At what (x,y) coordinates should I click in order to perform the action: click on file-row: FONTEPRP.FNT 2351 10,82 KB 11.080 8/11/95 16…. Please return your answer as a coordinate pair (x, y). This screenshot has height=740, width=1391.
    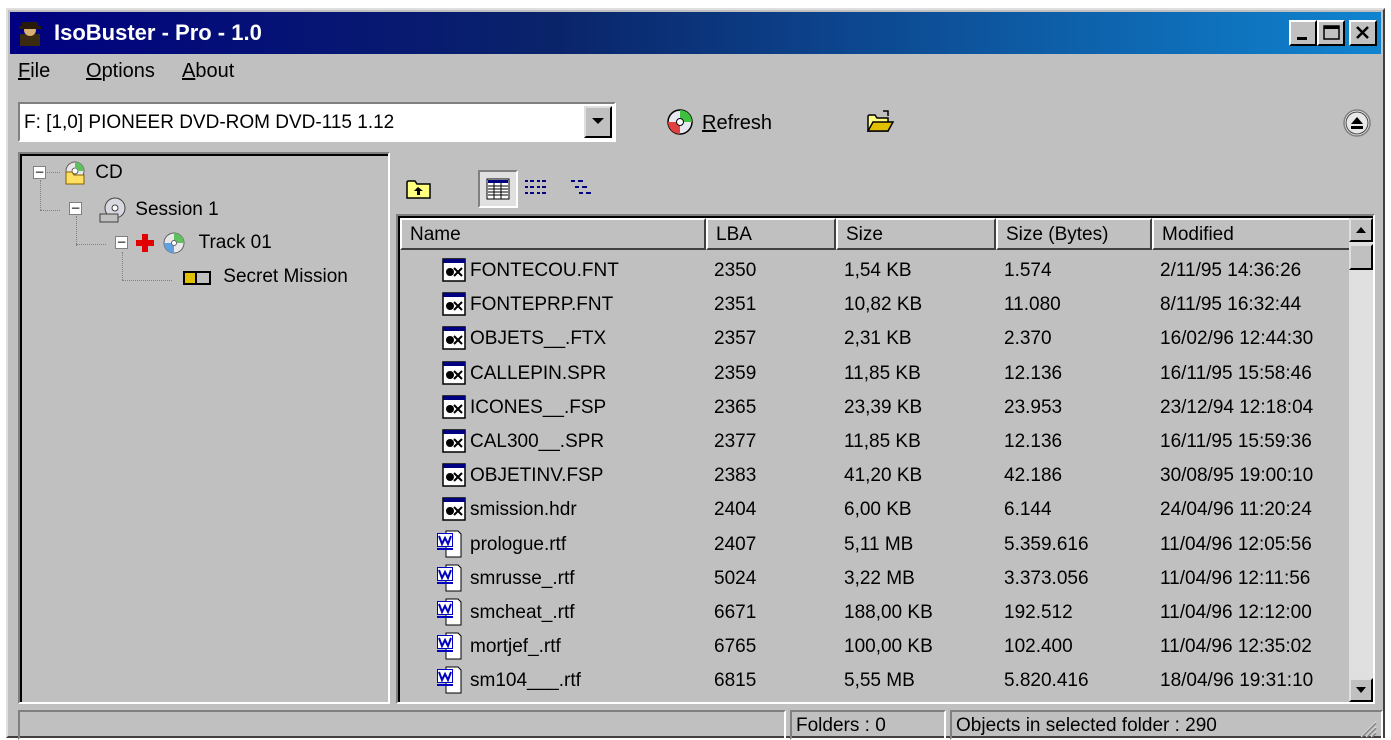
    Looking at the image, I should click on (876, 305).